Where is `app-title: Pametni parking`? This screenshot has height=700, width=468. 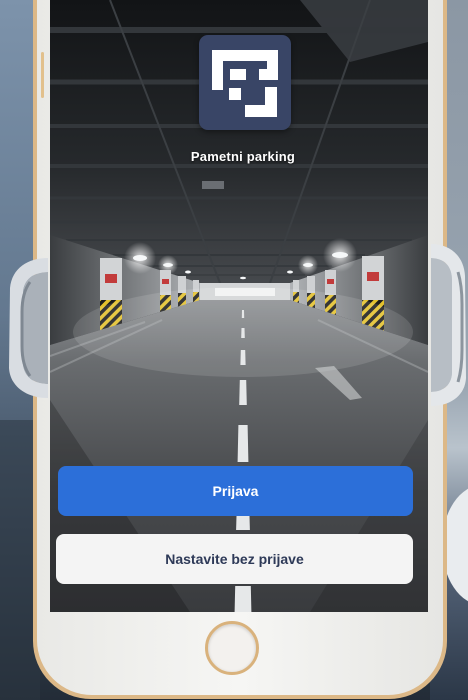 app-title: Pametni parking is located at coordinates (243, 156).